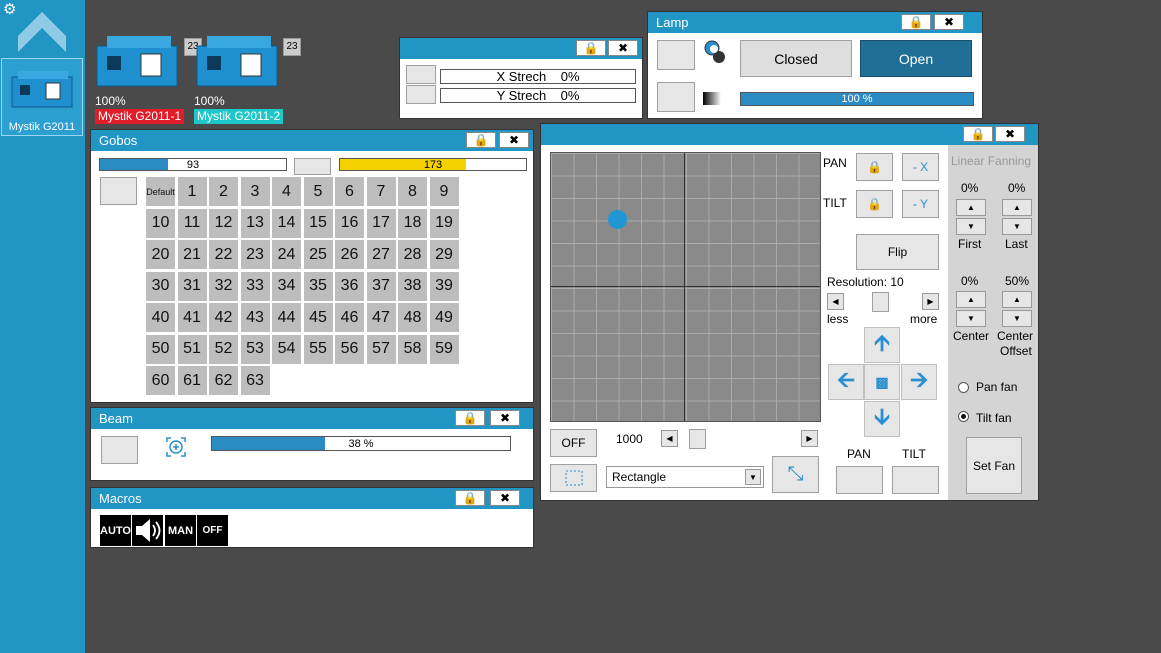  Describe the element at coordinates (920, 167) in the screenshot. I see `minus-x-button: - X` at that location.